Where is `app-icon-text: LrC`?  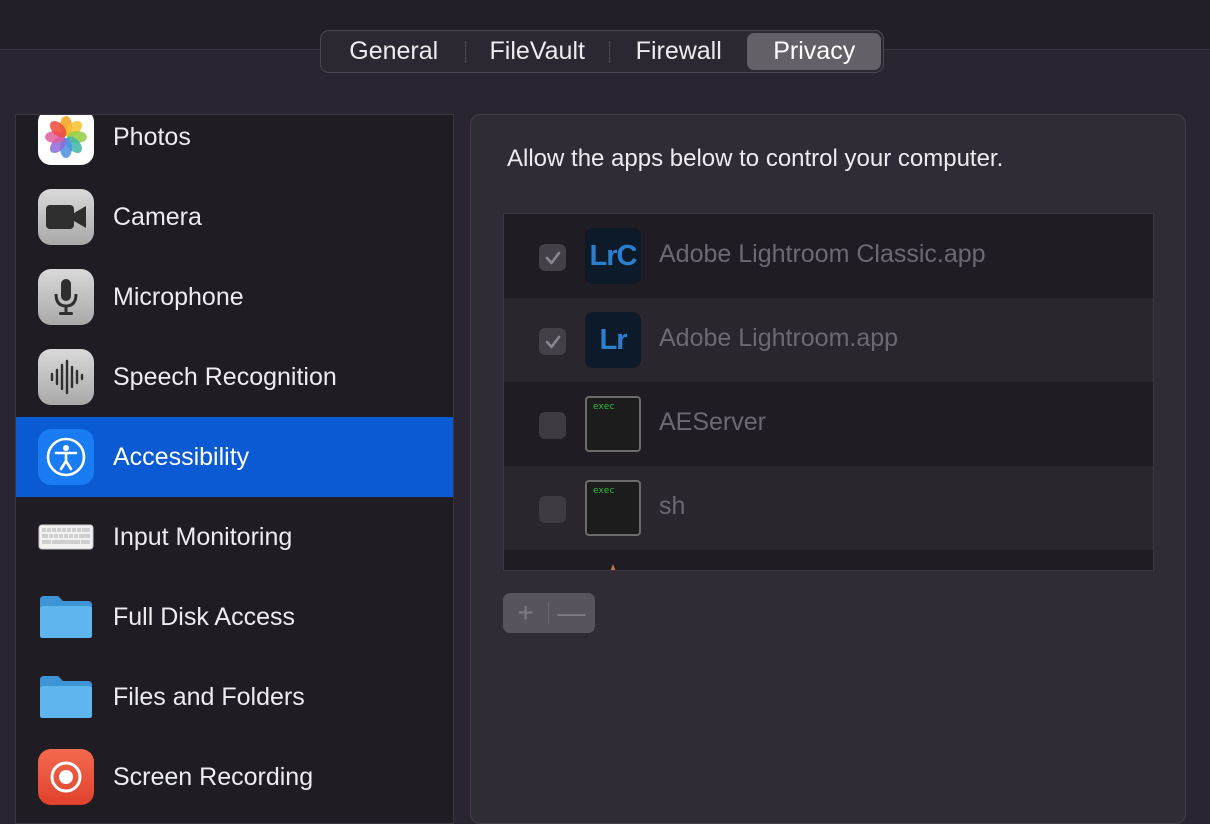
app-icon-text: LrC is located at coordinates (613, 255).